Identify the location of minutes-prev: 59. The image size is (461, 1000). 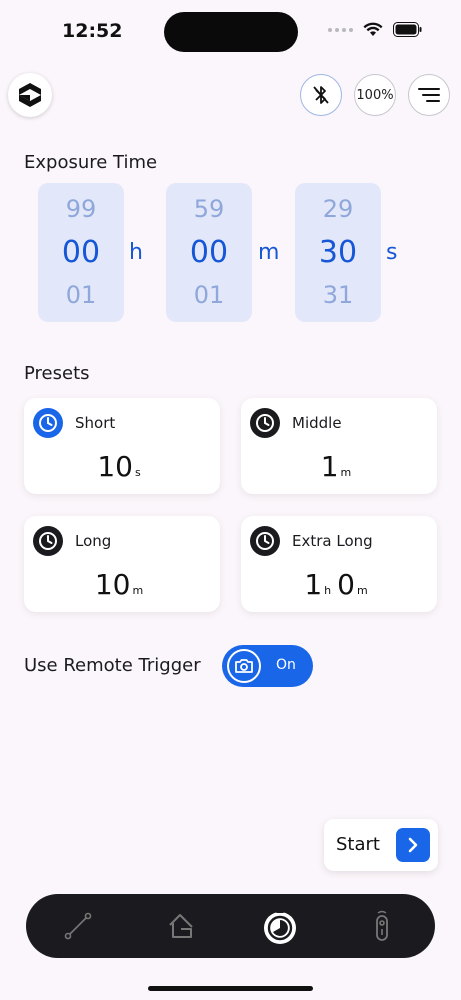
(209, 209).